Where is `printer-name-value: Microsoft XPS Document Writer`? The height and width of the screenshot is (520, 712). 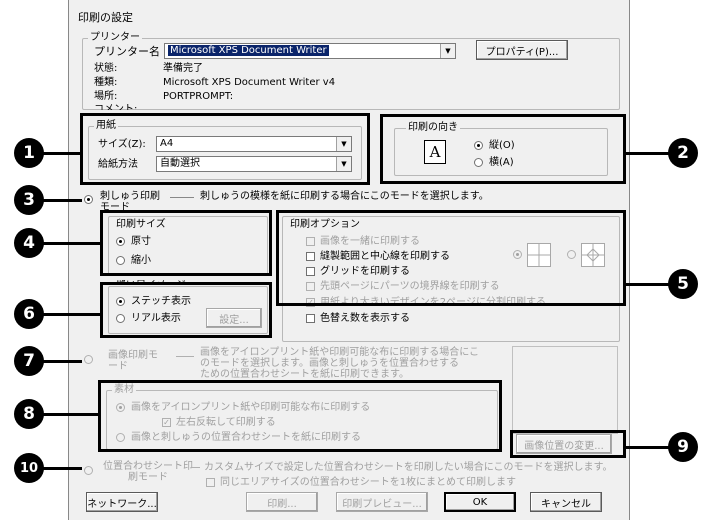 printer-name-value: Microsoft XPS Document Writer is located at coordinates (248, 50).